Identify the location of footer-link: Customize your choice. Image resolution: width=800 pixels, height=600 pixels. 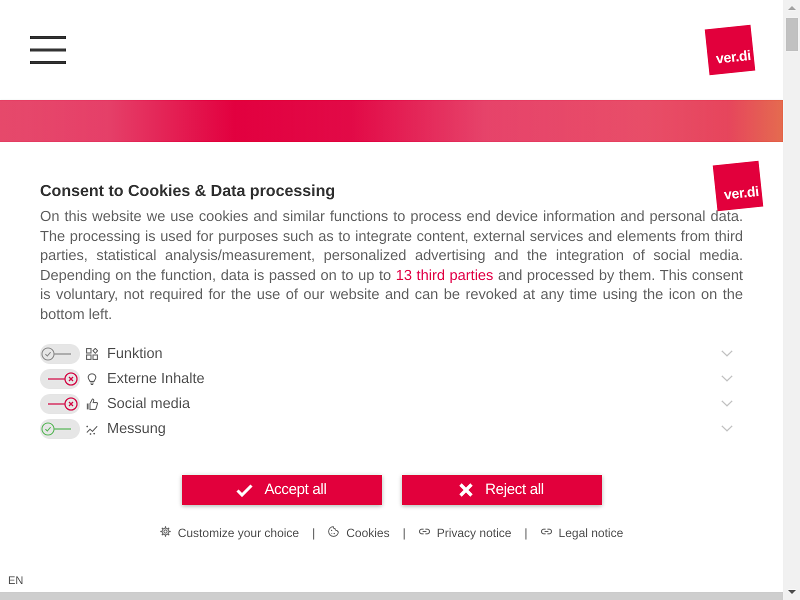
(230, 533).